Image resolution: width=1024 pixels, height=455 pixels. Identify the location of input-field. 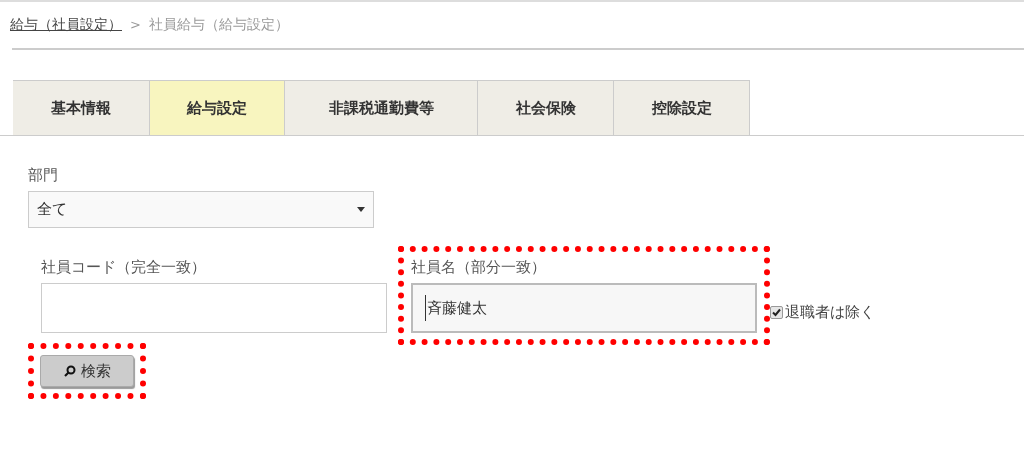
(214, 308).